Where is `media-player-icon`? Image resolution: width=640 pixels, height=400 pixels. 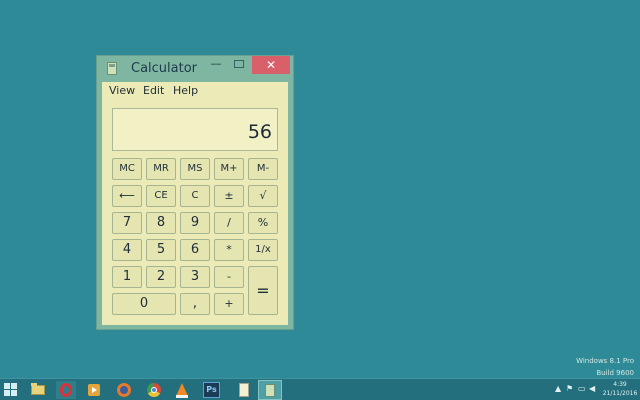
media-player-icon is located at coordinates (94, 390).